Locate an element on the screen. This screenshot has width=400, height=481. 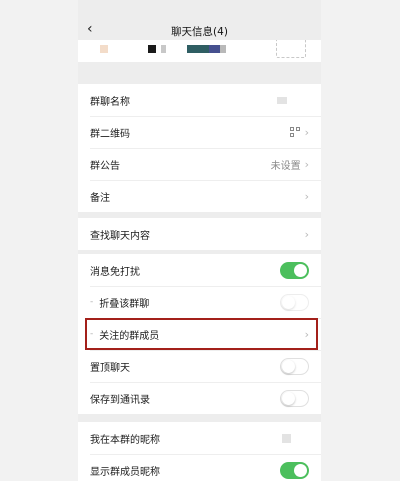
top-bar: ‹ 聊天信息(4) is located at coordinates (199, 22).